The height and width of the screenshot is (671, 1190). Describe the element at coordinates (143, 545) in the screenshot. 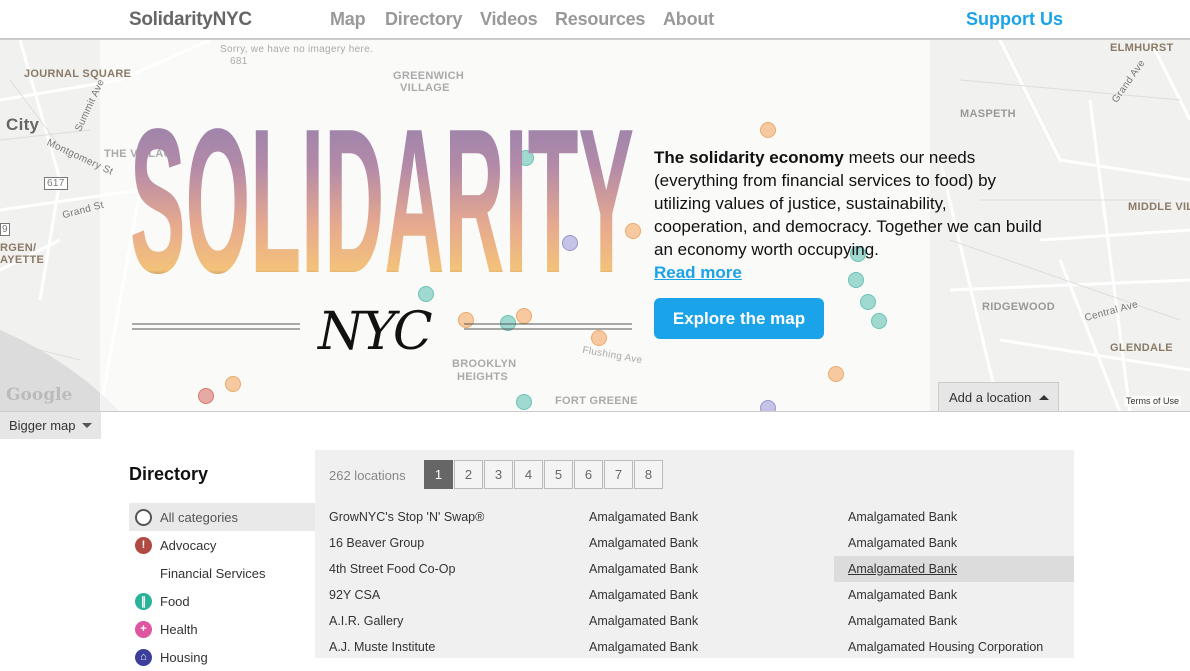

I see `exclamation-icon: !` at that location.